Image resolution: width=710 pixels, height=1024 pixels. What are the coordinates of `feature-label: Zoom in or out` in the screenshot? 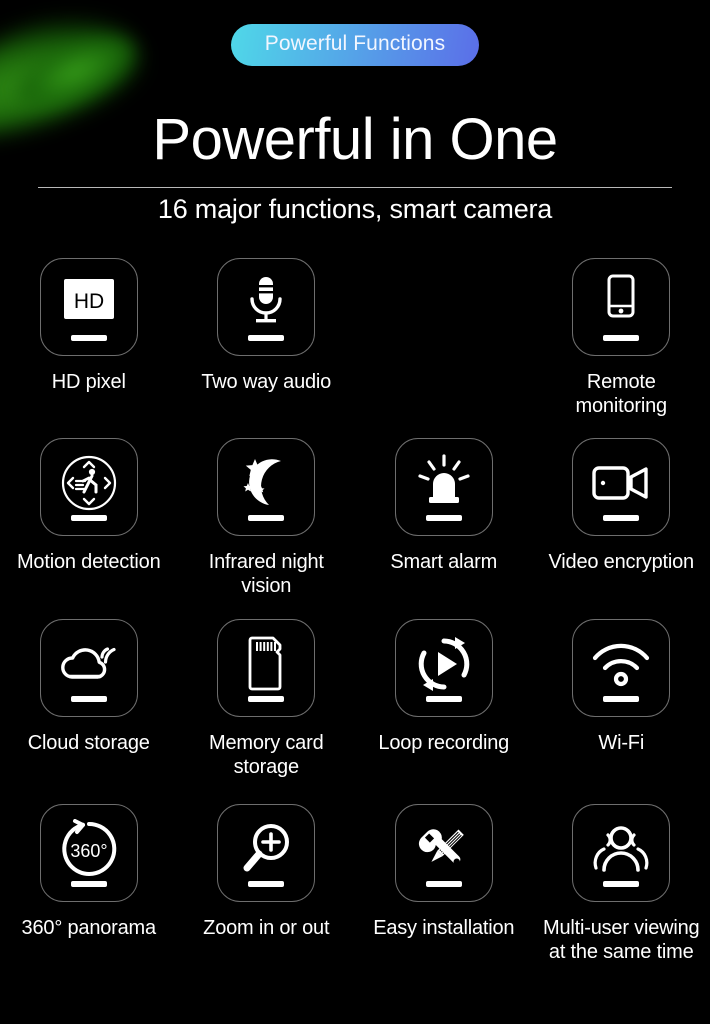 It's located at (266, 928).